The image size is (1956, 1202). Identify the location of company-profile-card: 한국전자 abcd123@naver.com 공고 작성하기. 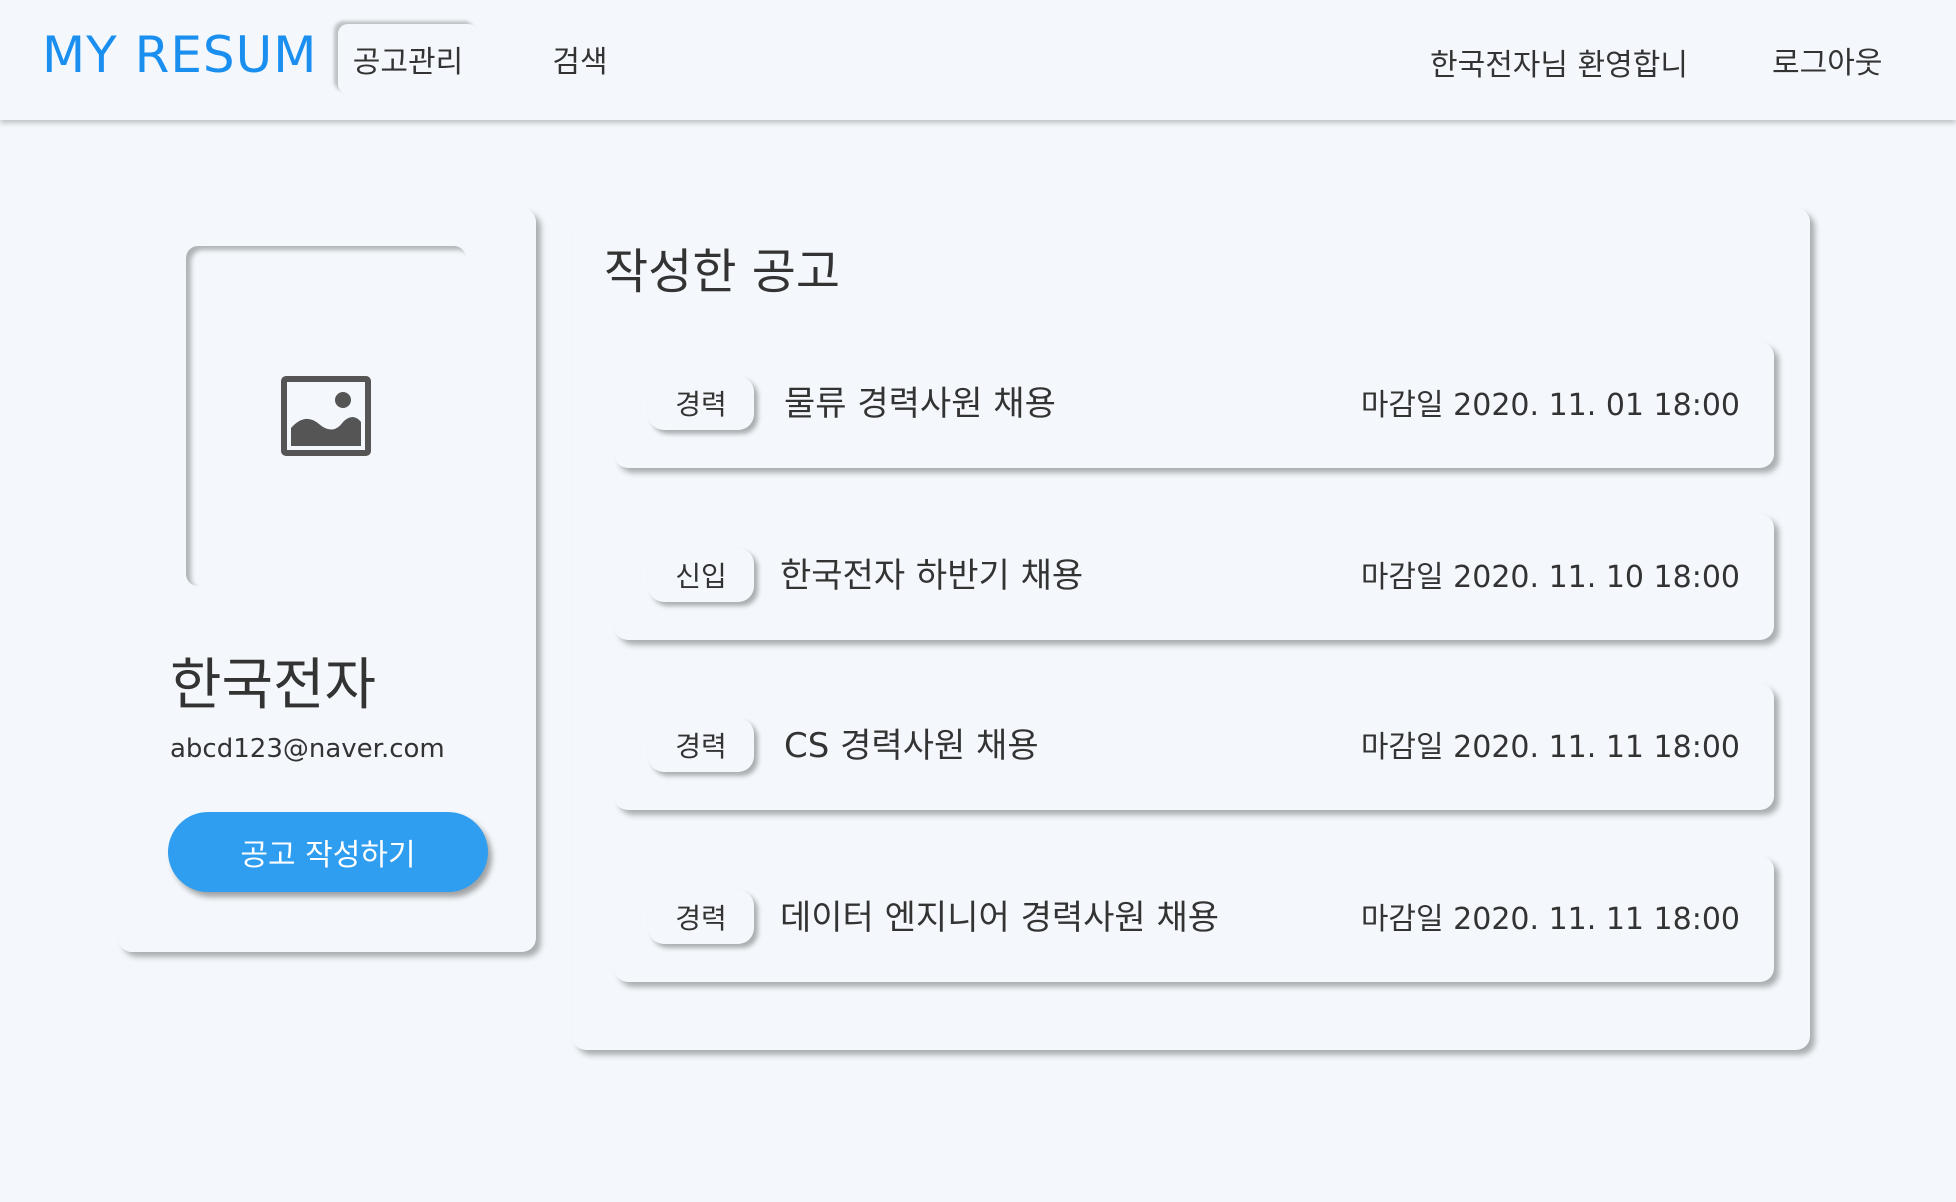
(327, 580).